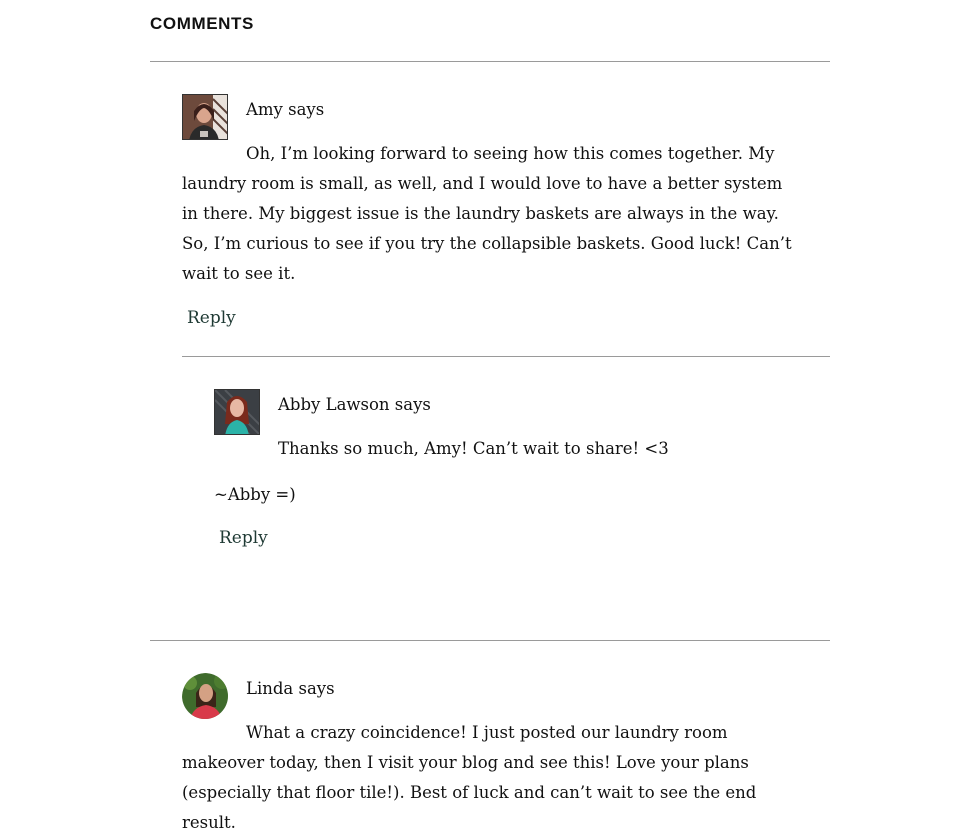  What do you see at coordinates (290, 688) in the screenshot?
I see `comment-author: Linda says` at bounding box center [290, 688].